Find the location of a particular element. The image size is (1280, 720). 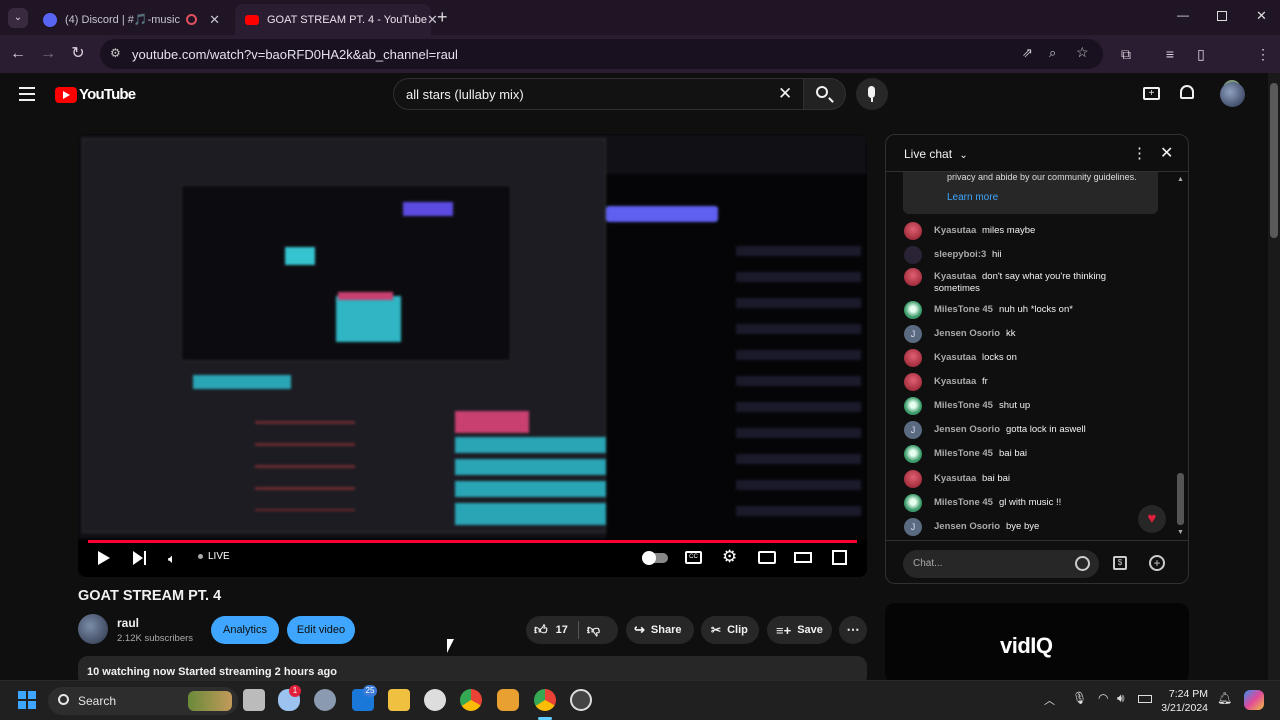

add-icon: + is located at coordinates (1157, 563).